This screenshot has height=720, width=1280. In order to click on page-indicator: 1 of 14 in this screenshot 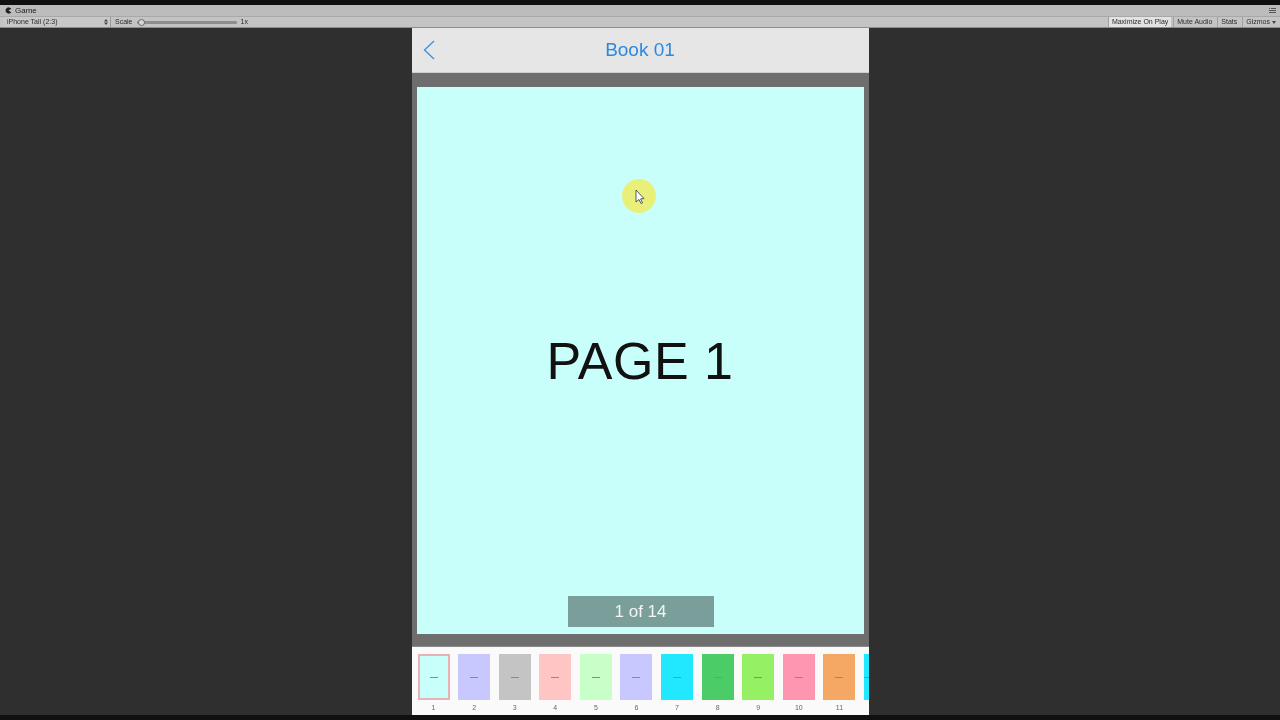, I will do `click(640, 611)`.